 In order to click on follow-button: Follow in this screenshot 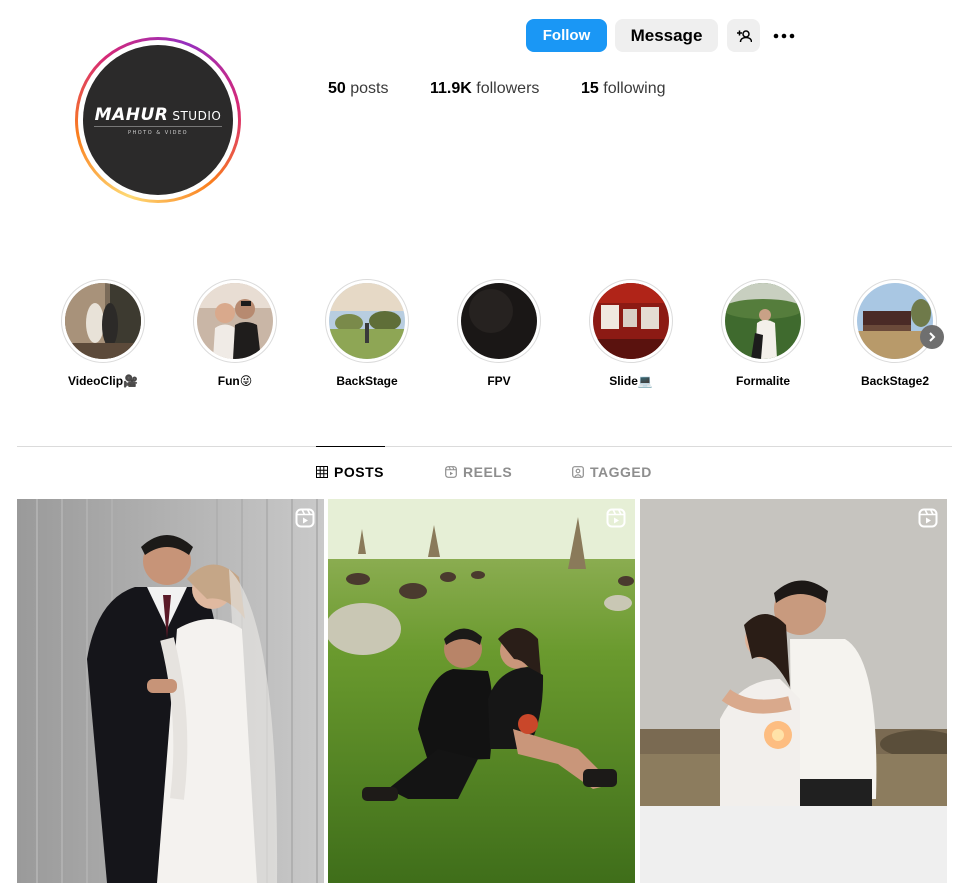, I will do `click(566, 35)`.